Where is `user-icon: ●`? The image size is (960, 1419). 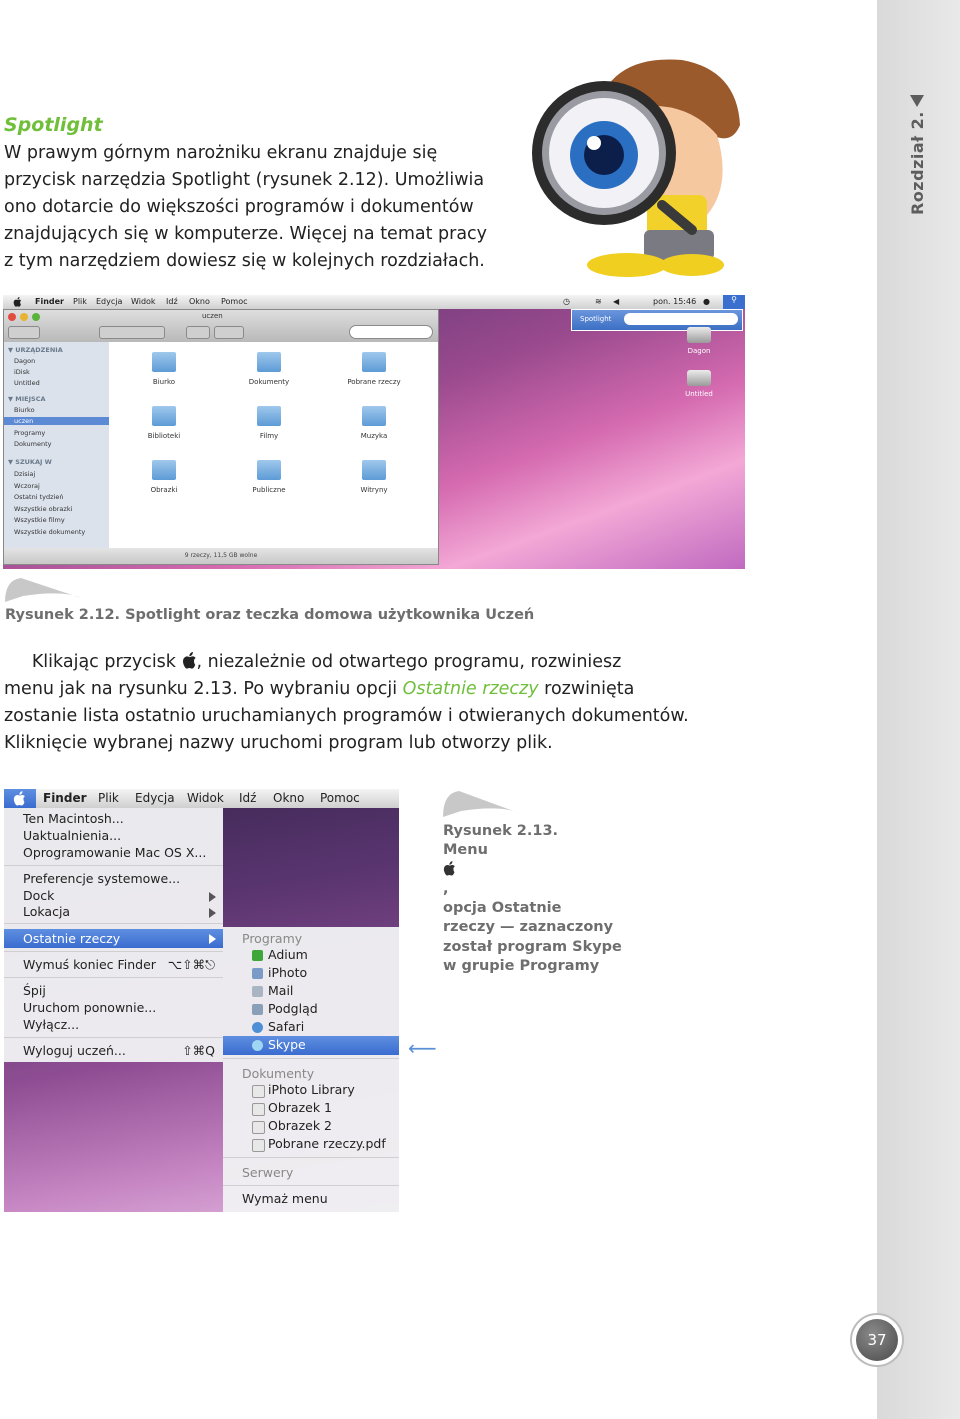
user-icon: ● is located at coordinates (706, 301).